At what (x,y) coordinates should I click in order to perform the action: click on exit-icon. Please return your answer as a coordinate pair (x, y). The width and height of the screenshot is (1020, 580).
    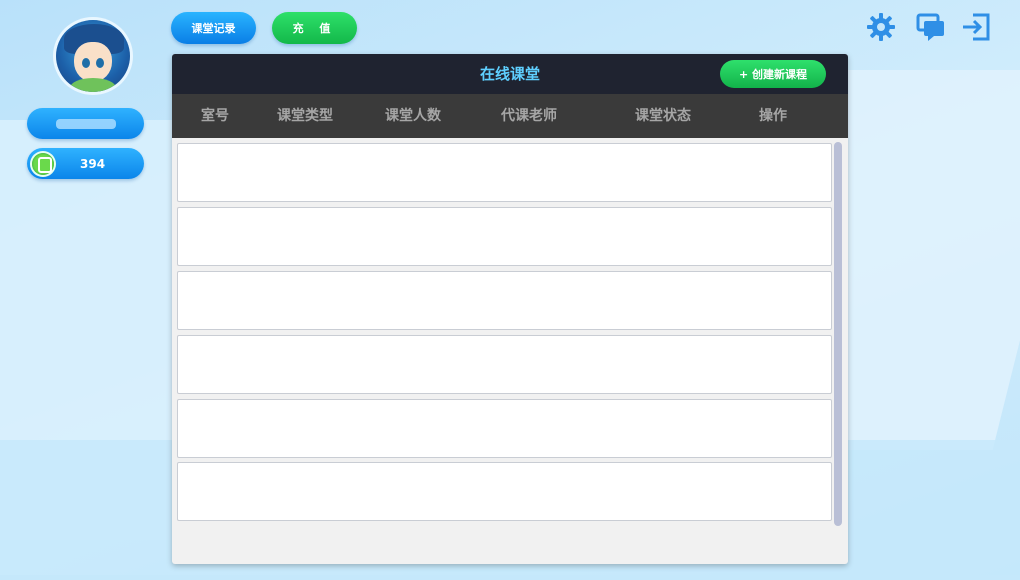
    Looking at the image, I should click on (976, 27).